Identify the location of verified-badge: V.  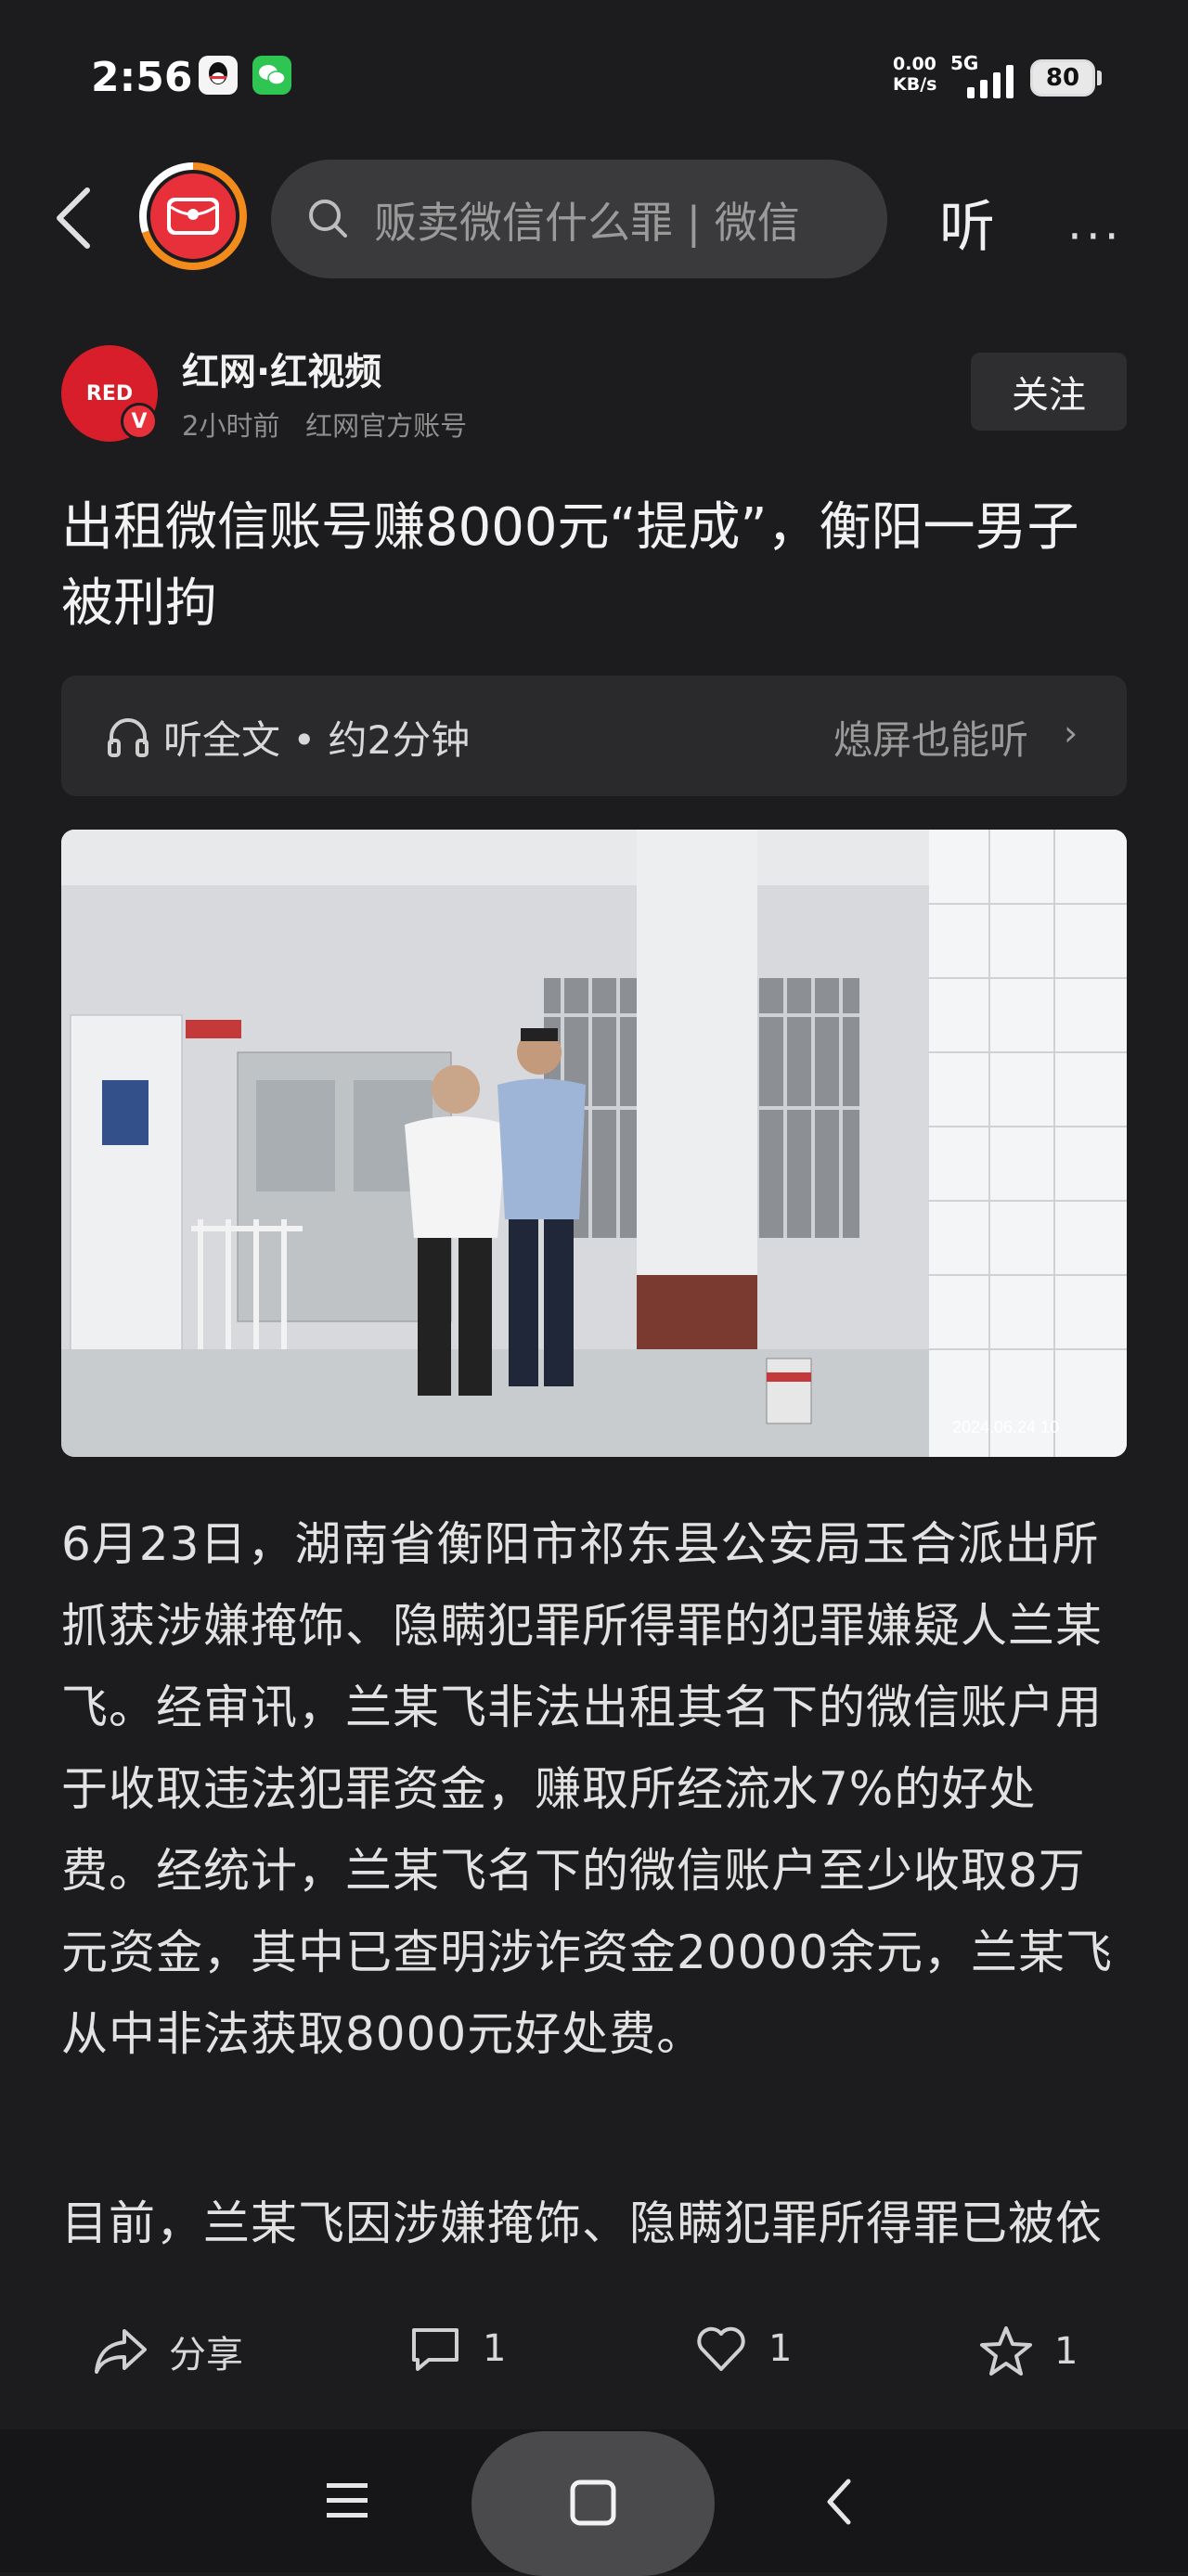
(139, 421).